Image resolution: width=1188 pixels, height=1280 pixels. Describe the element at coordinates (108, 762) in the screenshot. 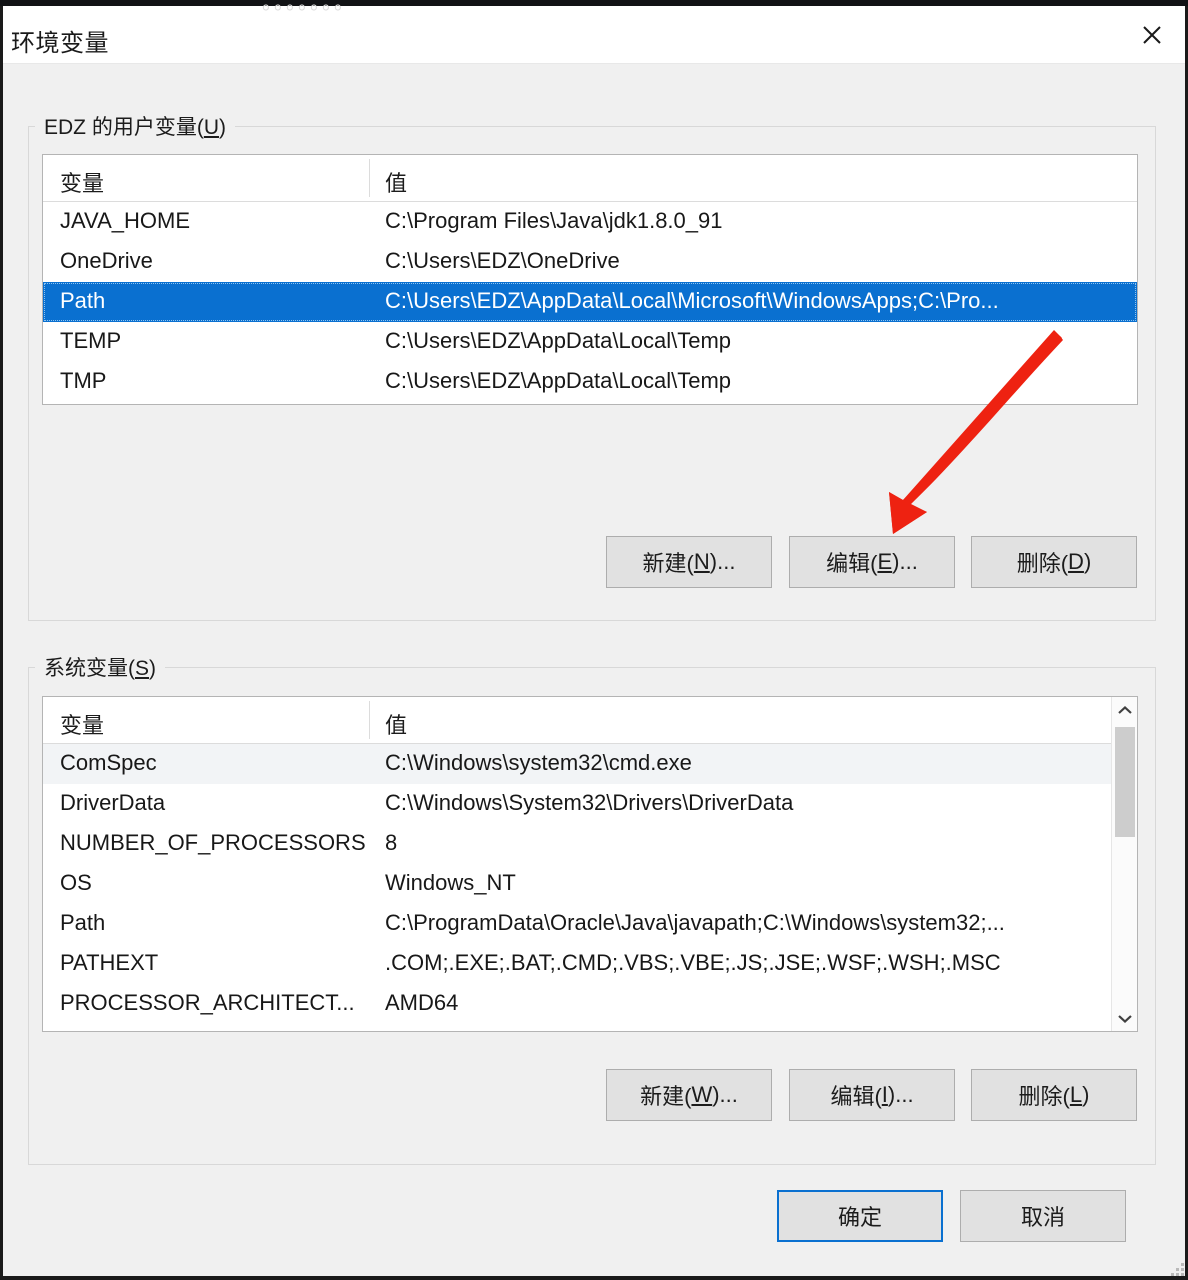

I see `system-variable-name: ComSpec` at that location.